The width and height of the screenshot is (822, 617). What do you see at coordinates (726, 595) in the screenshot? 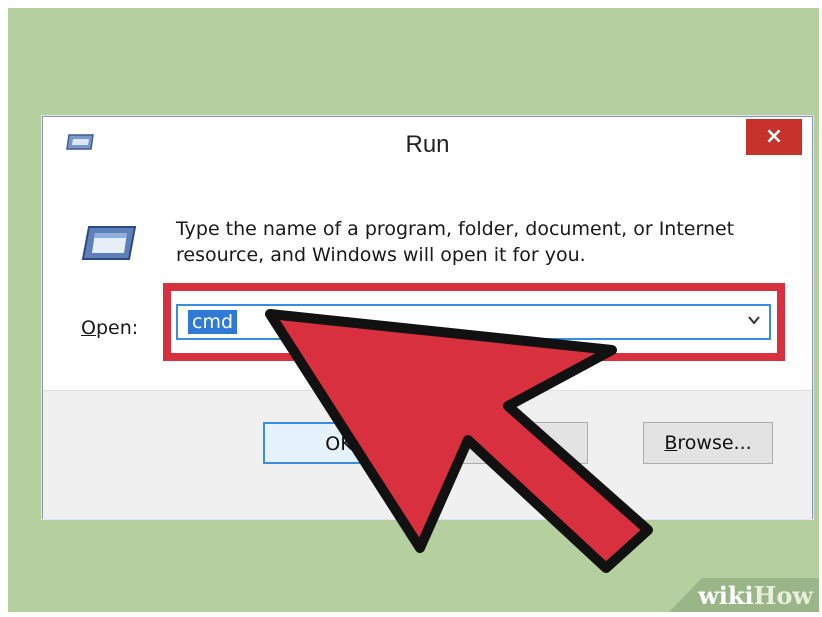
I see `watermark-part-1: wiki` at bounding box center [726, 595].